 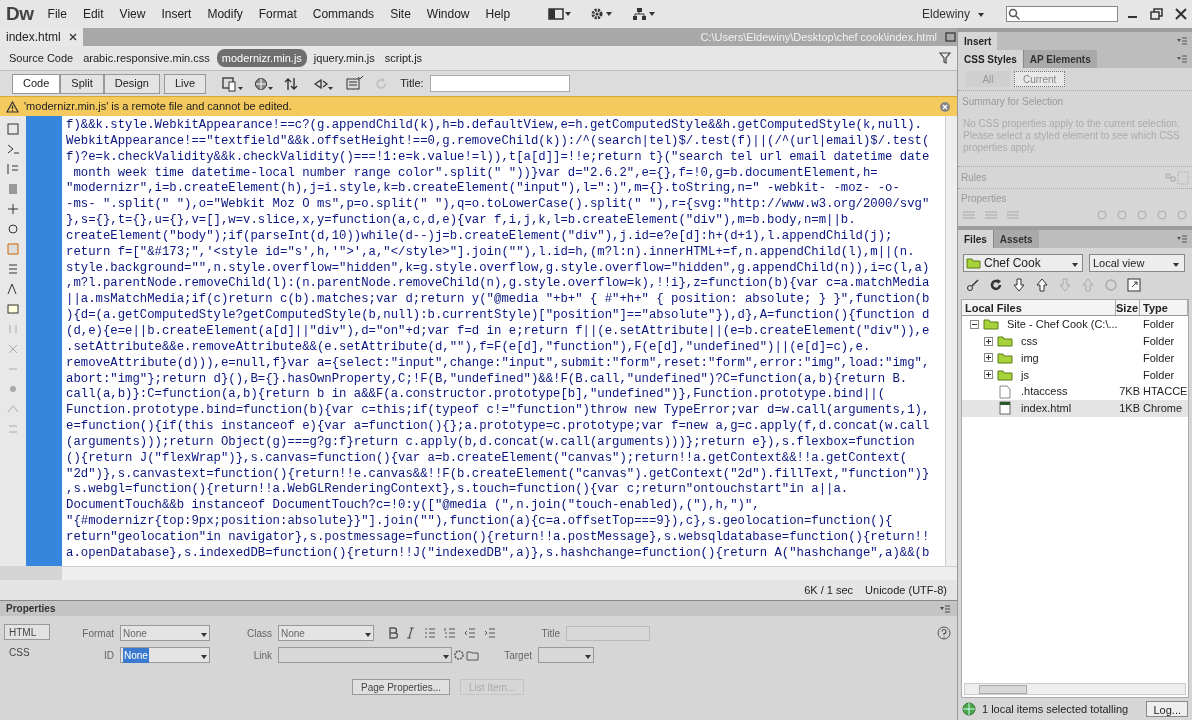 What do you see at coordinates (13, 349) in the screenshot?
I see `remove-icon` at bounding box center [13, 349].